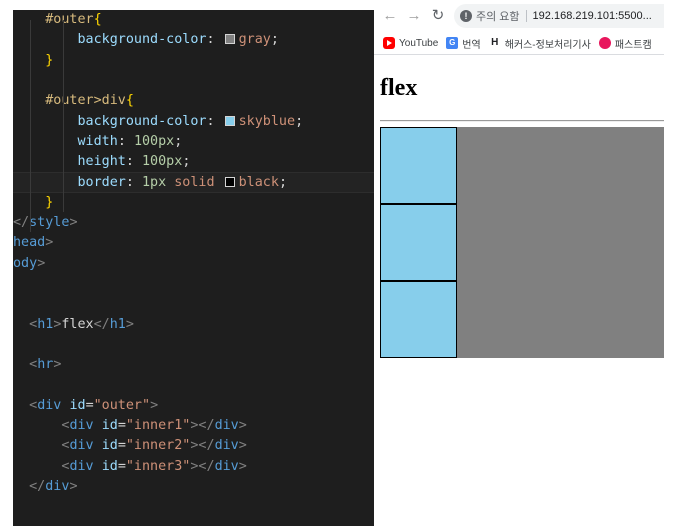  I want to click on code-line: width: 100px;, so click(193, 142).